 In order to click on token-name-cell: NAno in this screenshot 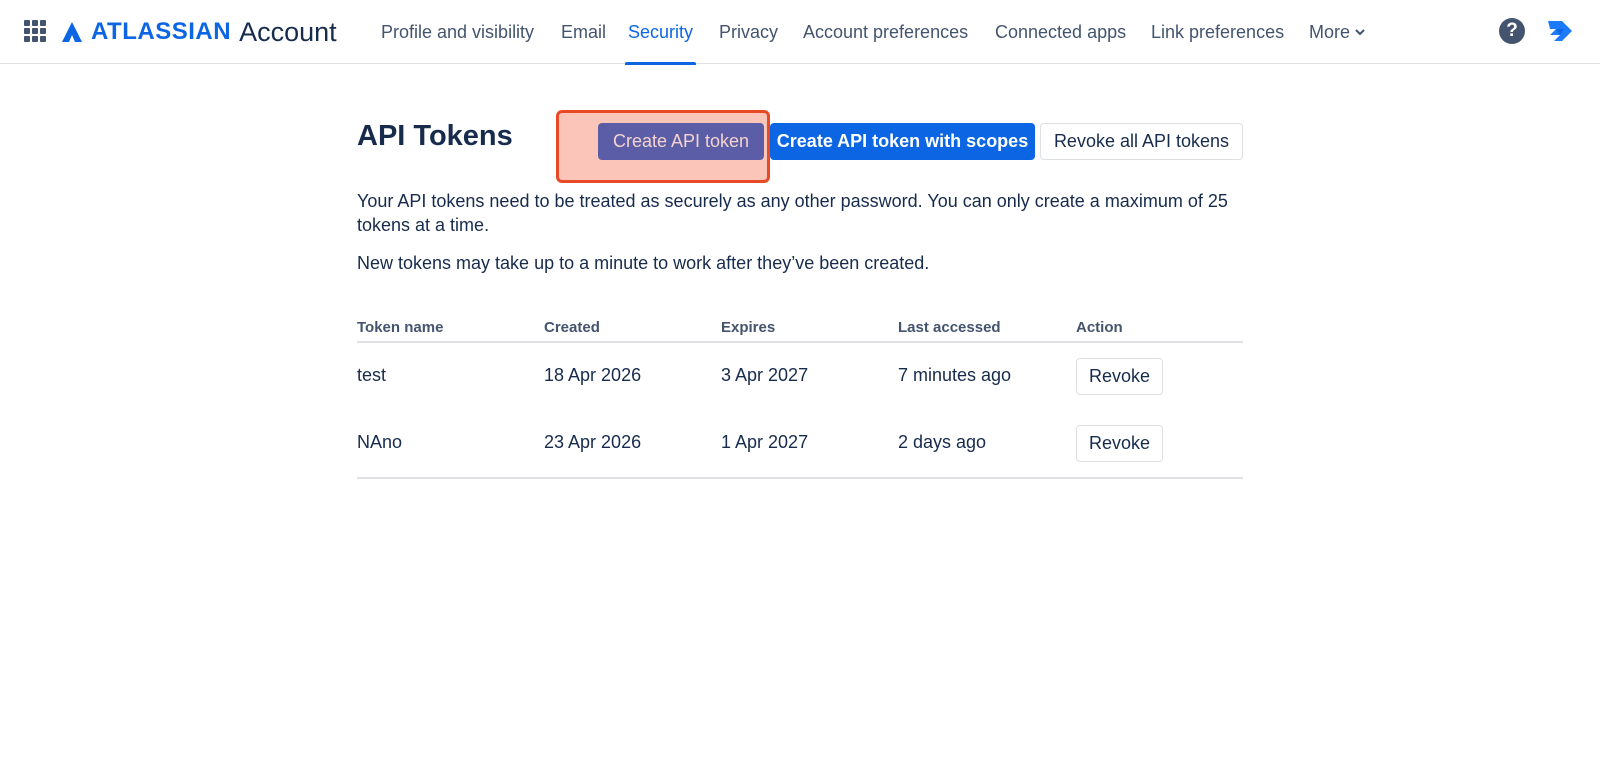, I will do `click(380, 442)`.